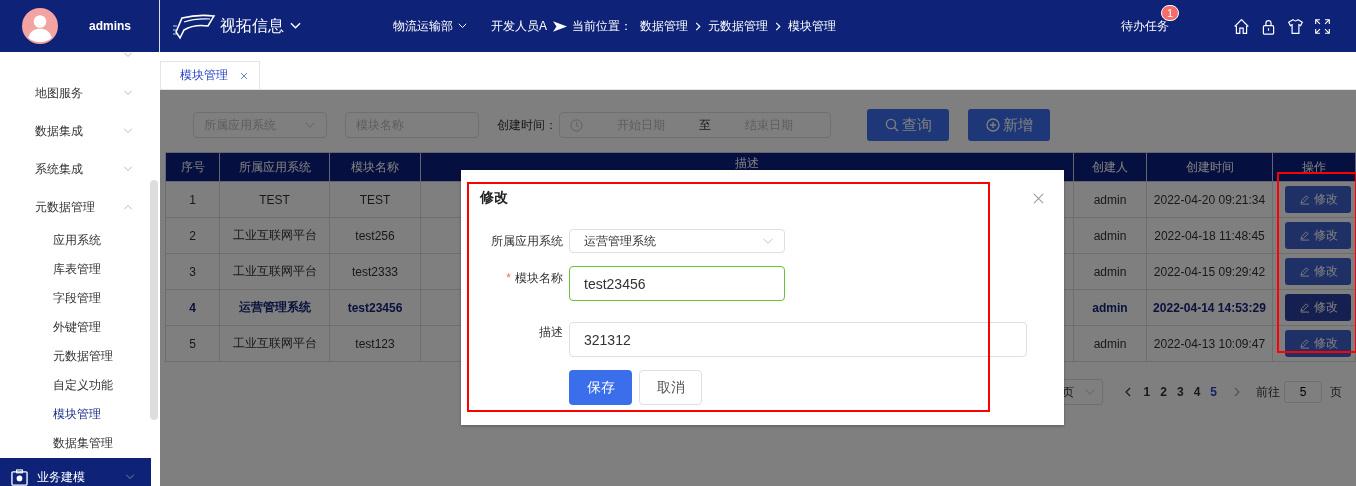 This screenshot has height=486, width=1356. What do you see at coordinates (40, 26) in the screenshot?
I see `avatar-icon` at bounding box center [40, 26].